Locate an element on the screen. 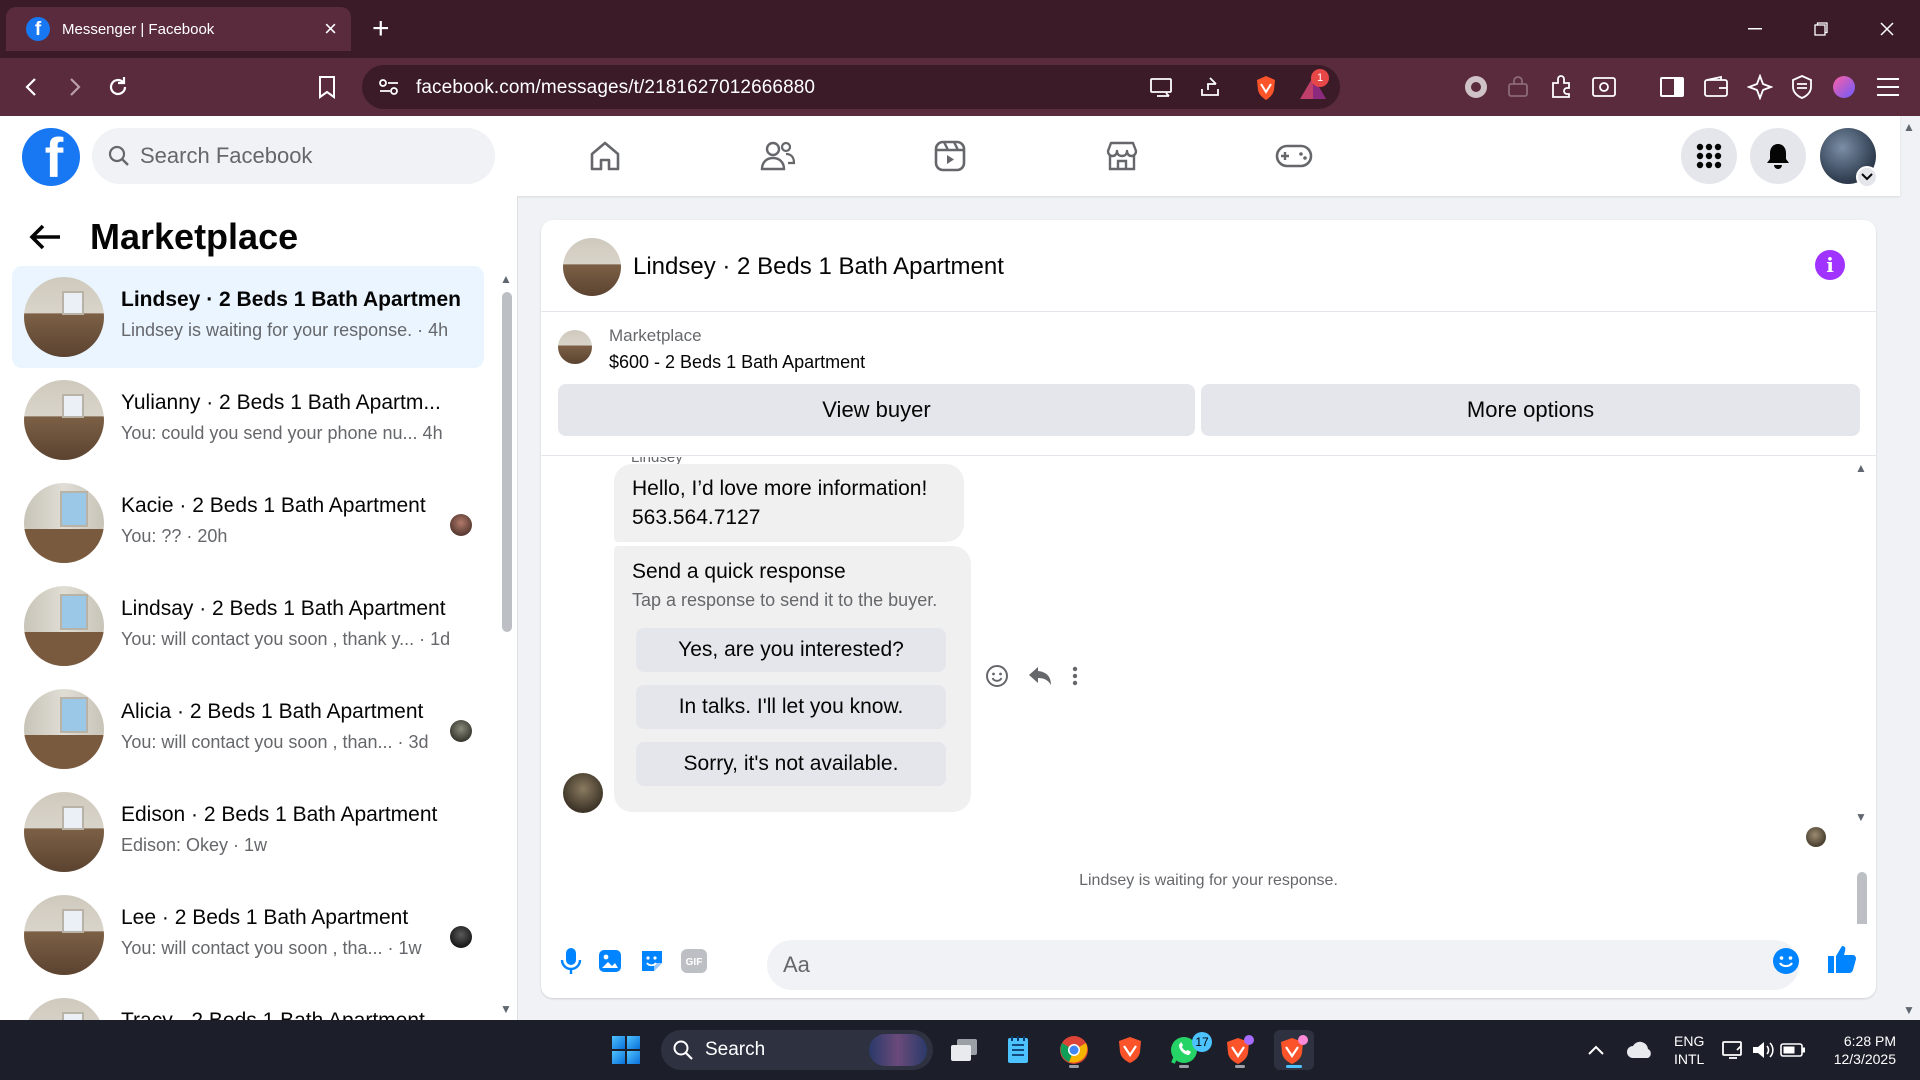 This screenshot has height=1080, width=1920. reader-icon is located at coordinates (1604, 87).